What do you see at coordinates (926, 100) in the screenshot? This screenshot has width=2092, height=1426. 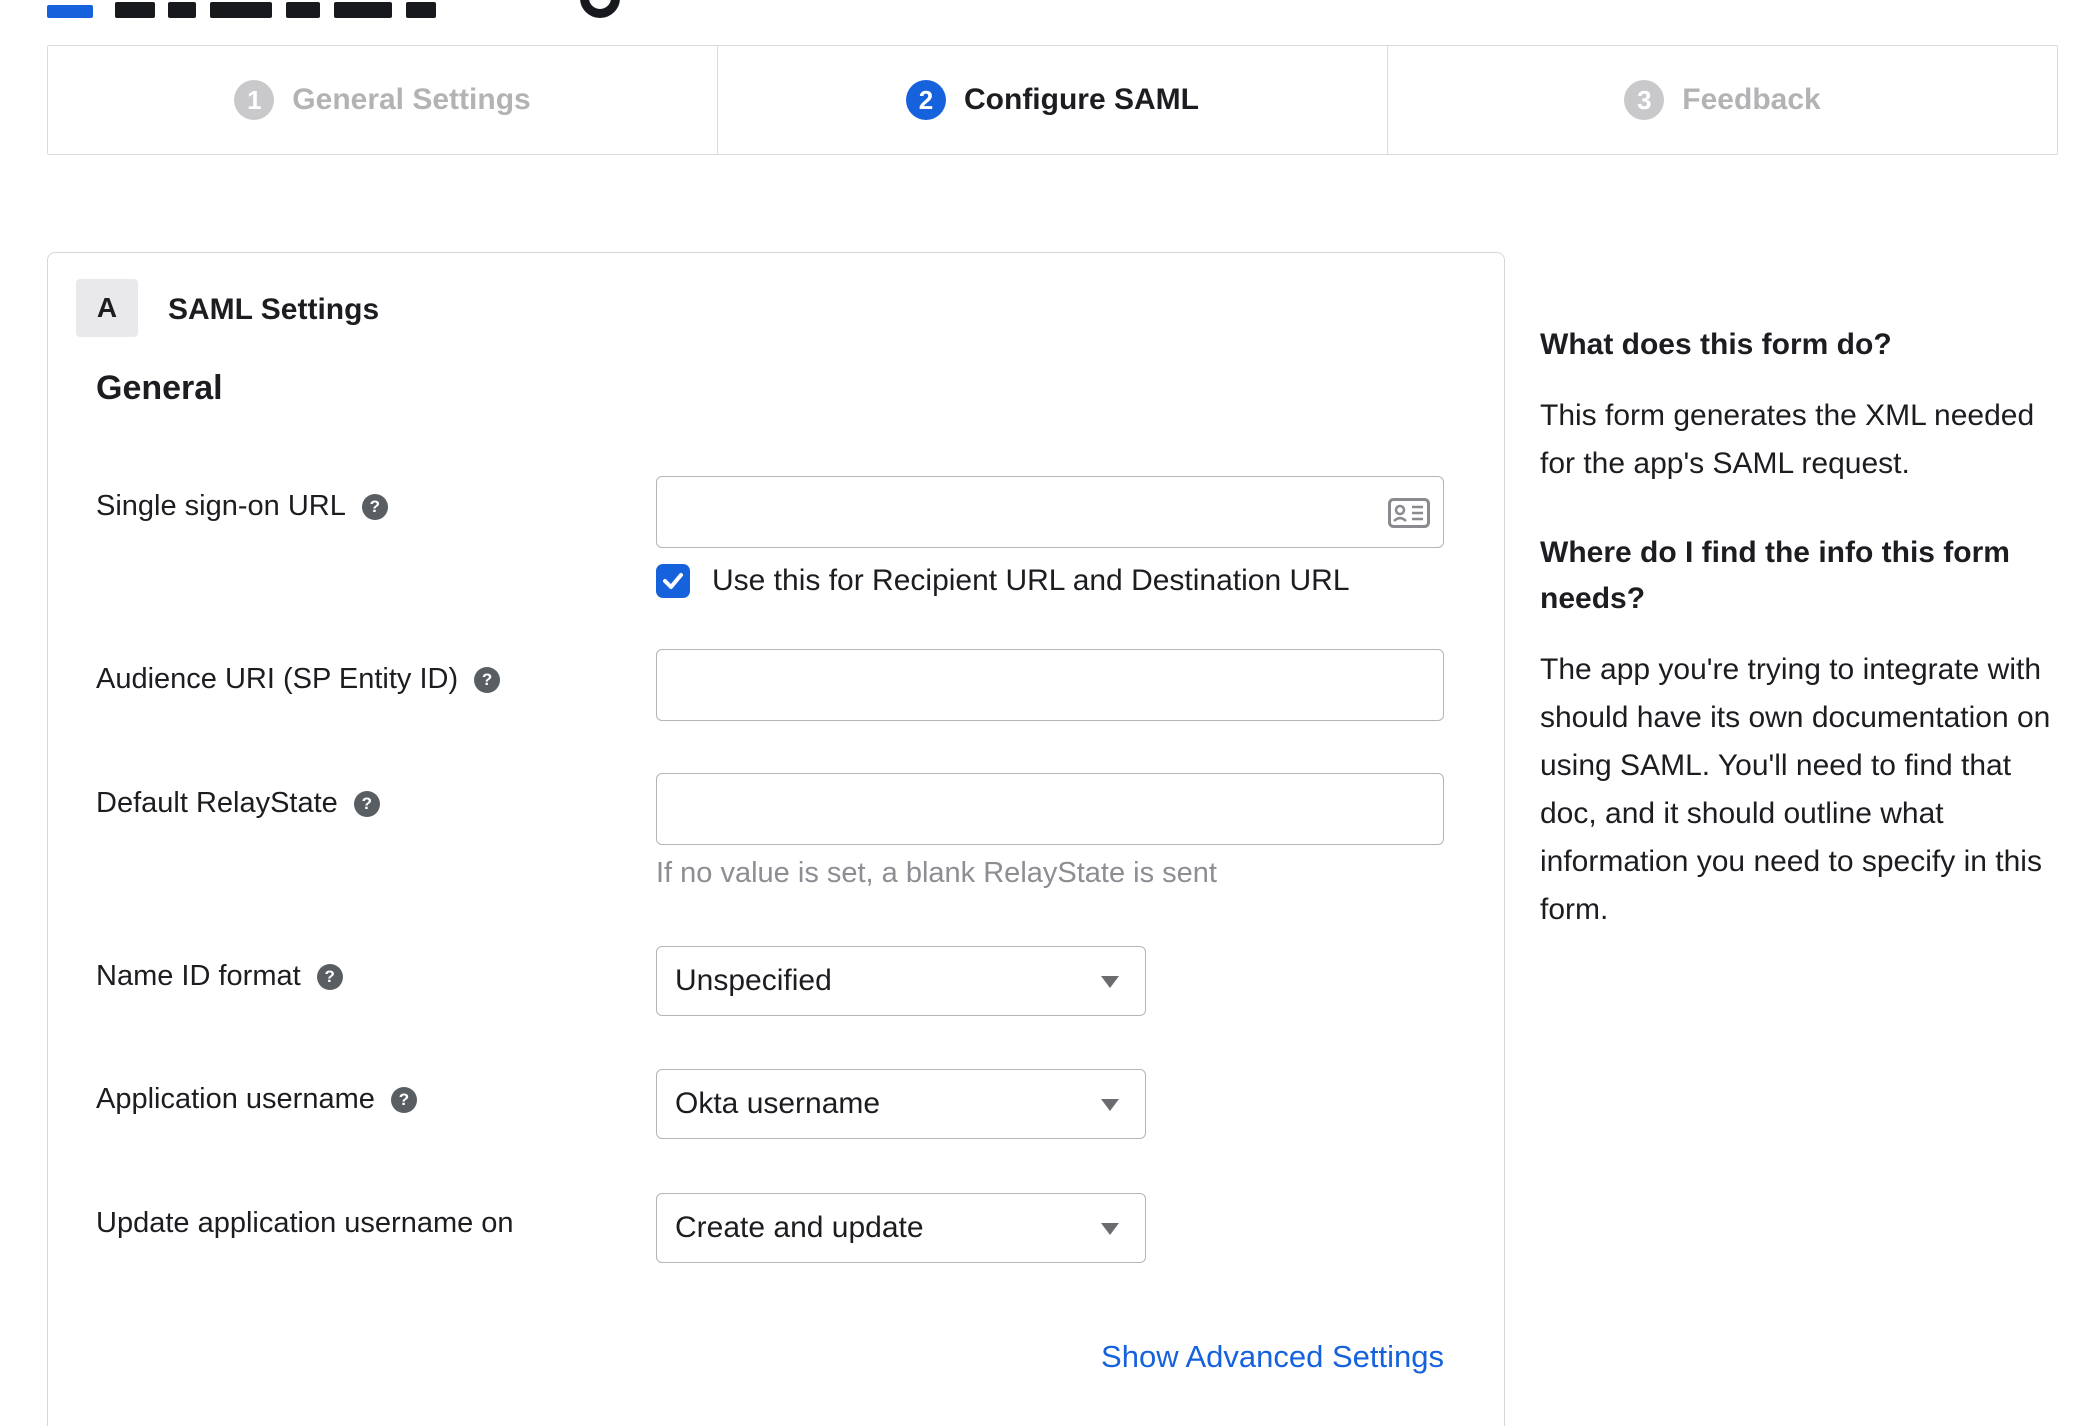 I see `step-number-badge: 2` at bounding box center [926, 100].